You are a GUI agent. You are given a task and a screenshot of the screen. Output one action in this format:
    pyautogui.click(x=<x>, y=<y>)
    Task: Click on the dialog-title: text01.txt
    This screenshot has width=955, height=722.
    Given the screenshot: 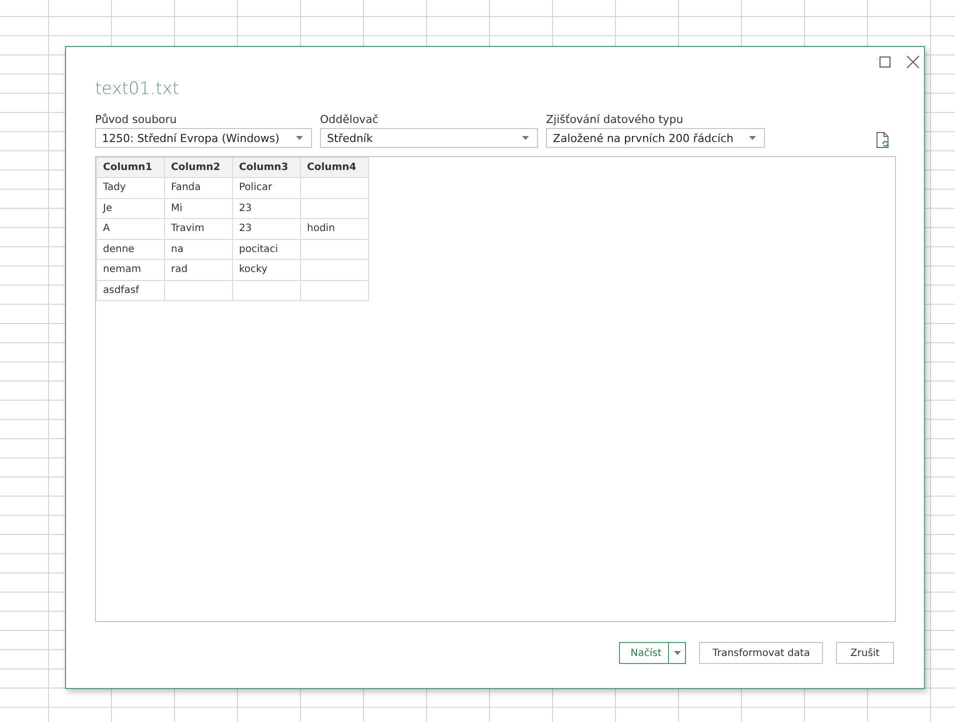 What is the action you would take?
    pyautogui.click(x=137, y=90)
    